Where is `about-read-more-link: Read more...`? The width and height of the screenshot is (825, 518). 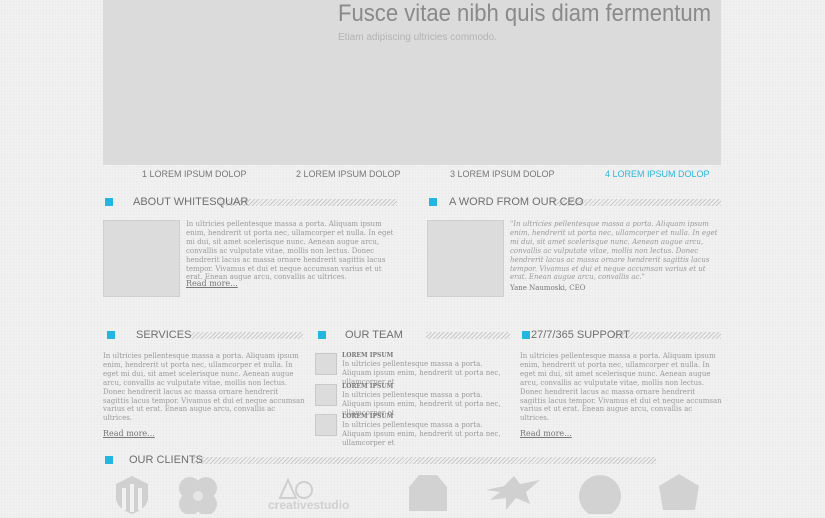 about-read-more-link: Read more... is located at coordinates (212, 283).